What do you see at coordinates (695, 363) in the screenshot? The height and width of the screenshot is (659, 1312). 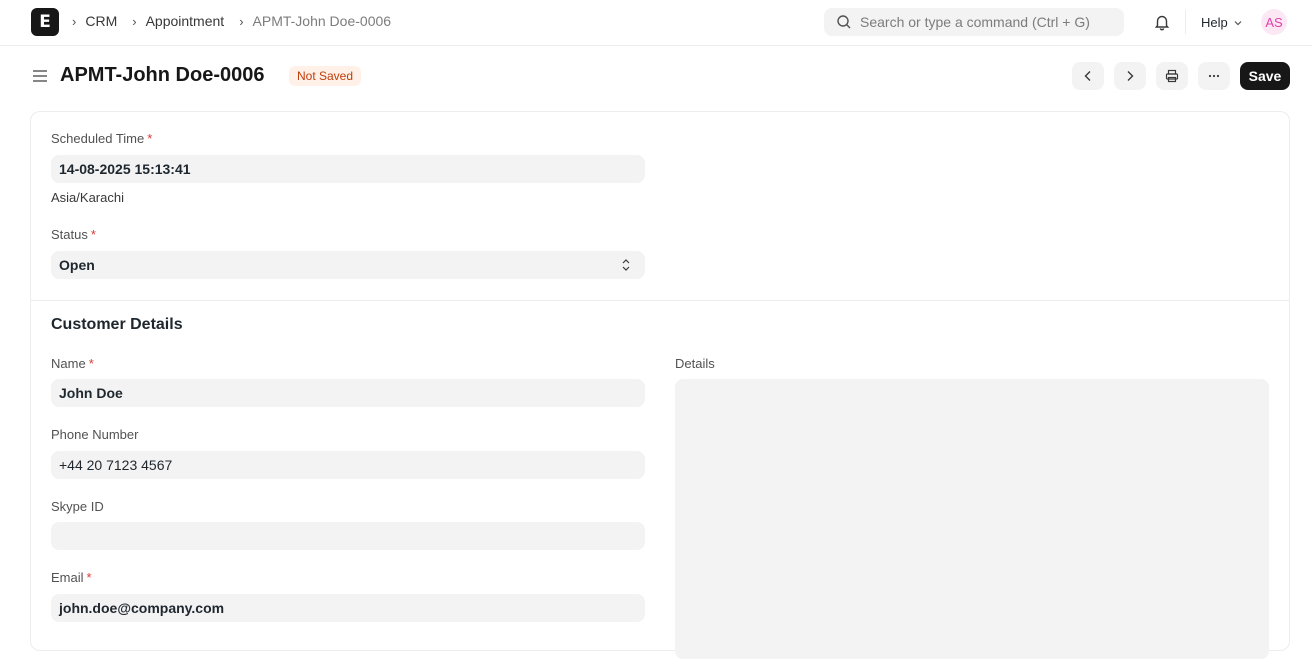 I see `details-label: Details` at bounding box center [695, 363].